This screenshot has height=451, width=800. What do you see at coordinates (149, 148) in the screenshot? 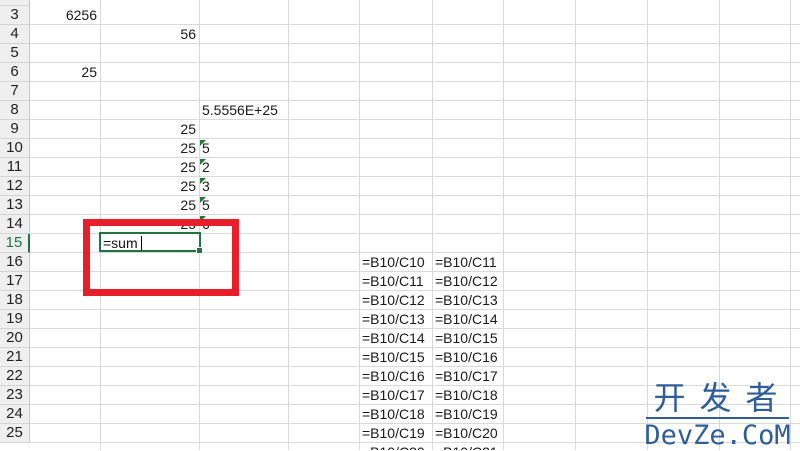
I see `cell-b10: 25` at bounding box center [149, 148].